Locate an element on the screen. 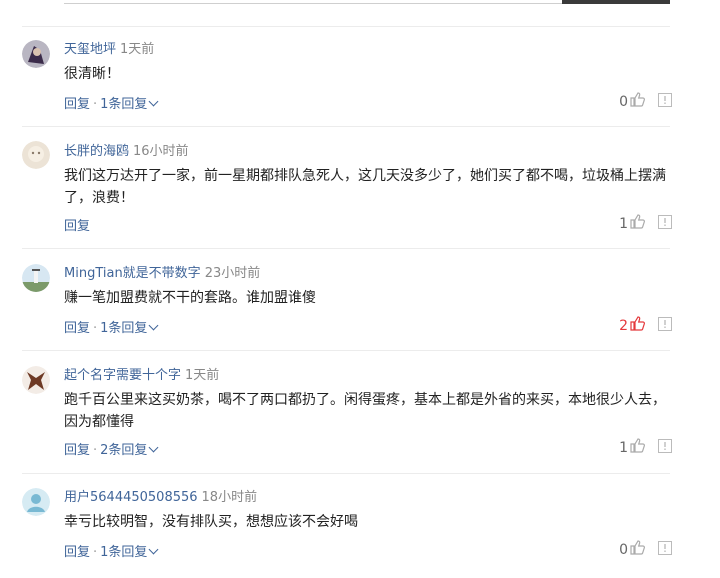  comment-input-bar is located at coordinates (367, 2).